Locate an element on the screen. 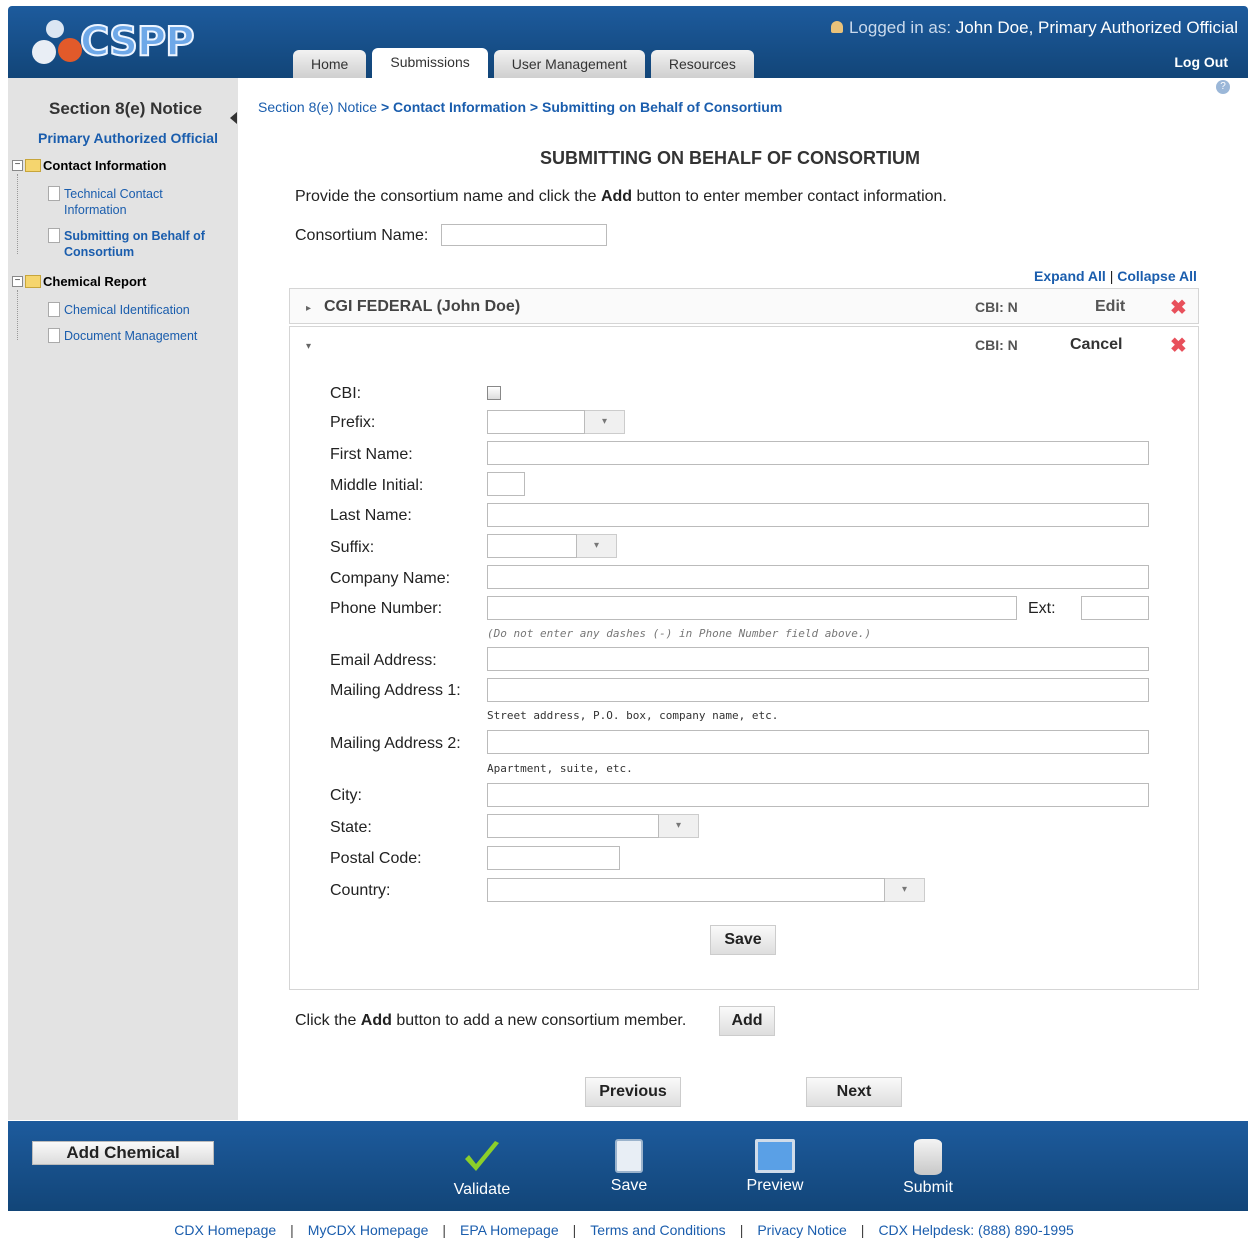  expand-all-link: Expand All is located at coordinates (1070, 276).